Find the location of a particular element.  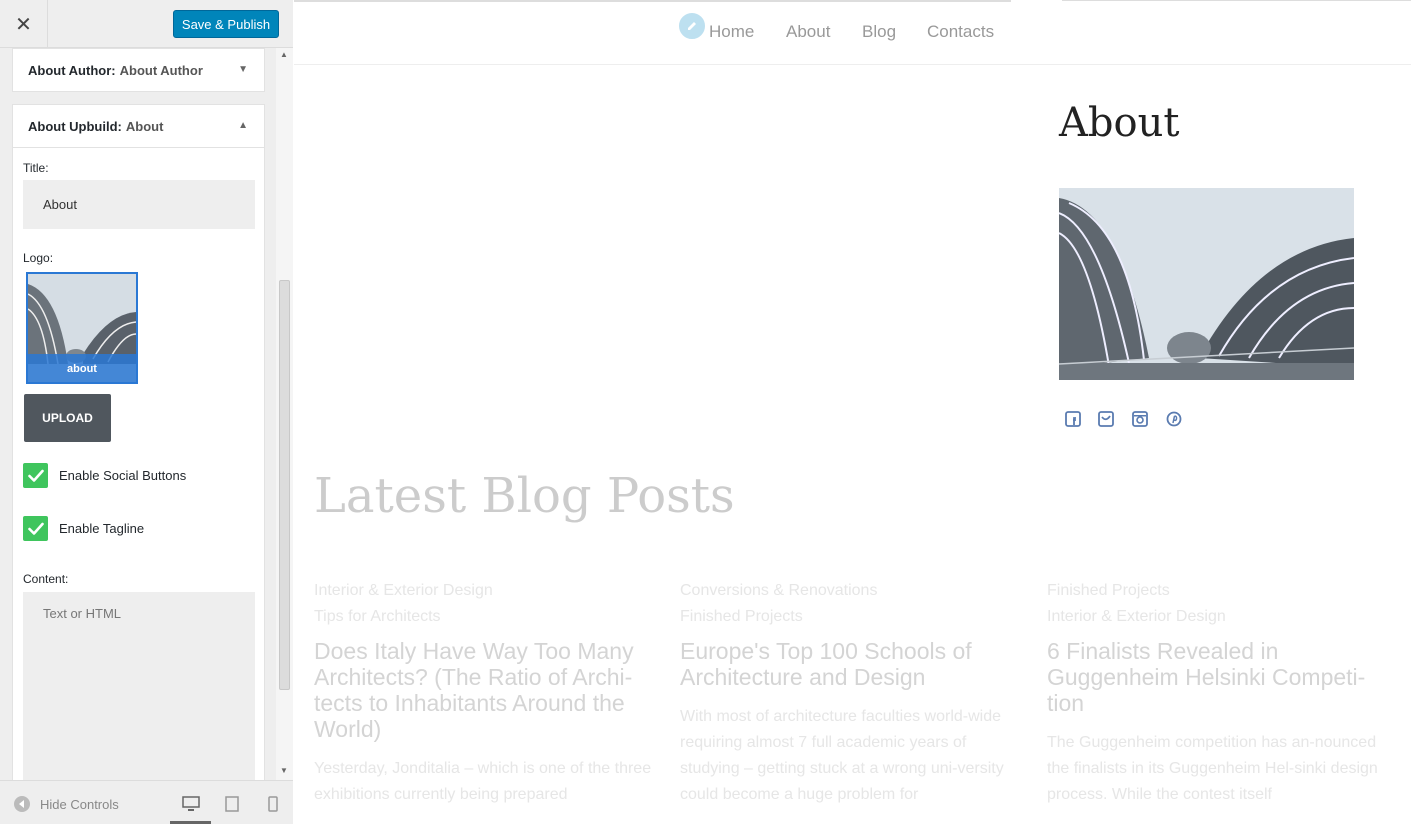

about-image is located at coordinates (1206, 284).